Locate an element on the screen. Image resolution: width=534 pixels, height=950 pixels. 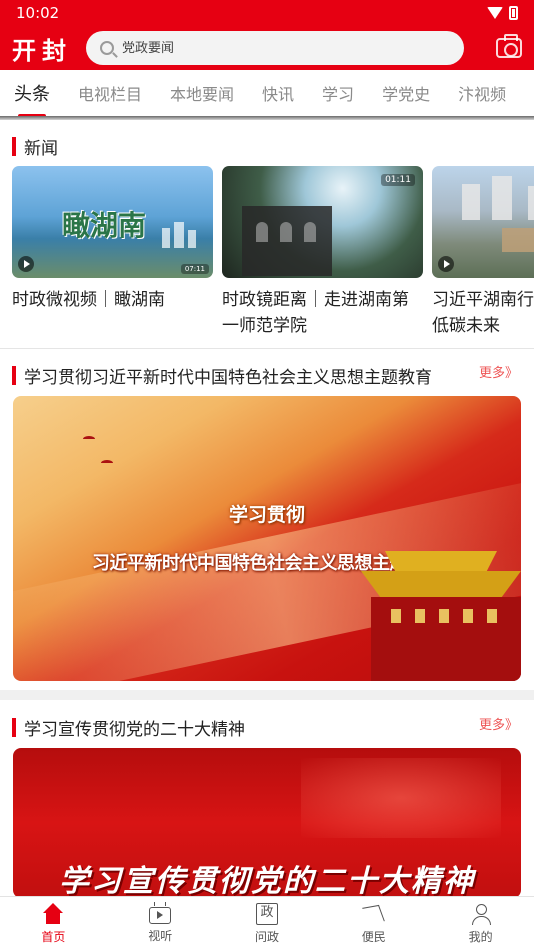
tab-bian-video: 汴视频 is located at coordinates (482, 93).